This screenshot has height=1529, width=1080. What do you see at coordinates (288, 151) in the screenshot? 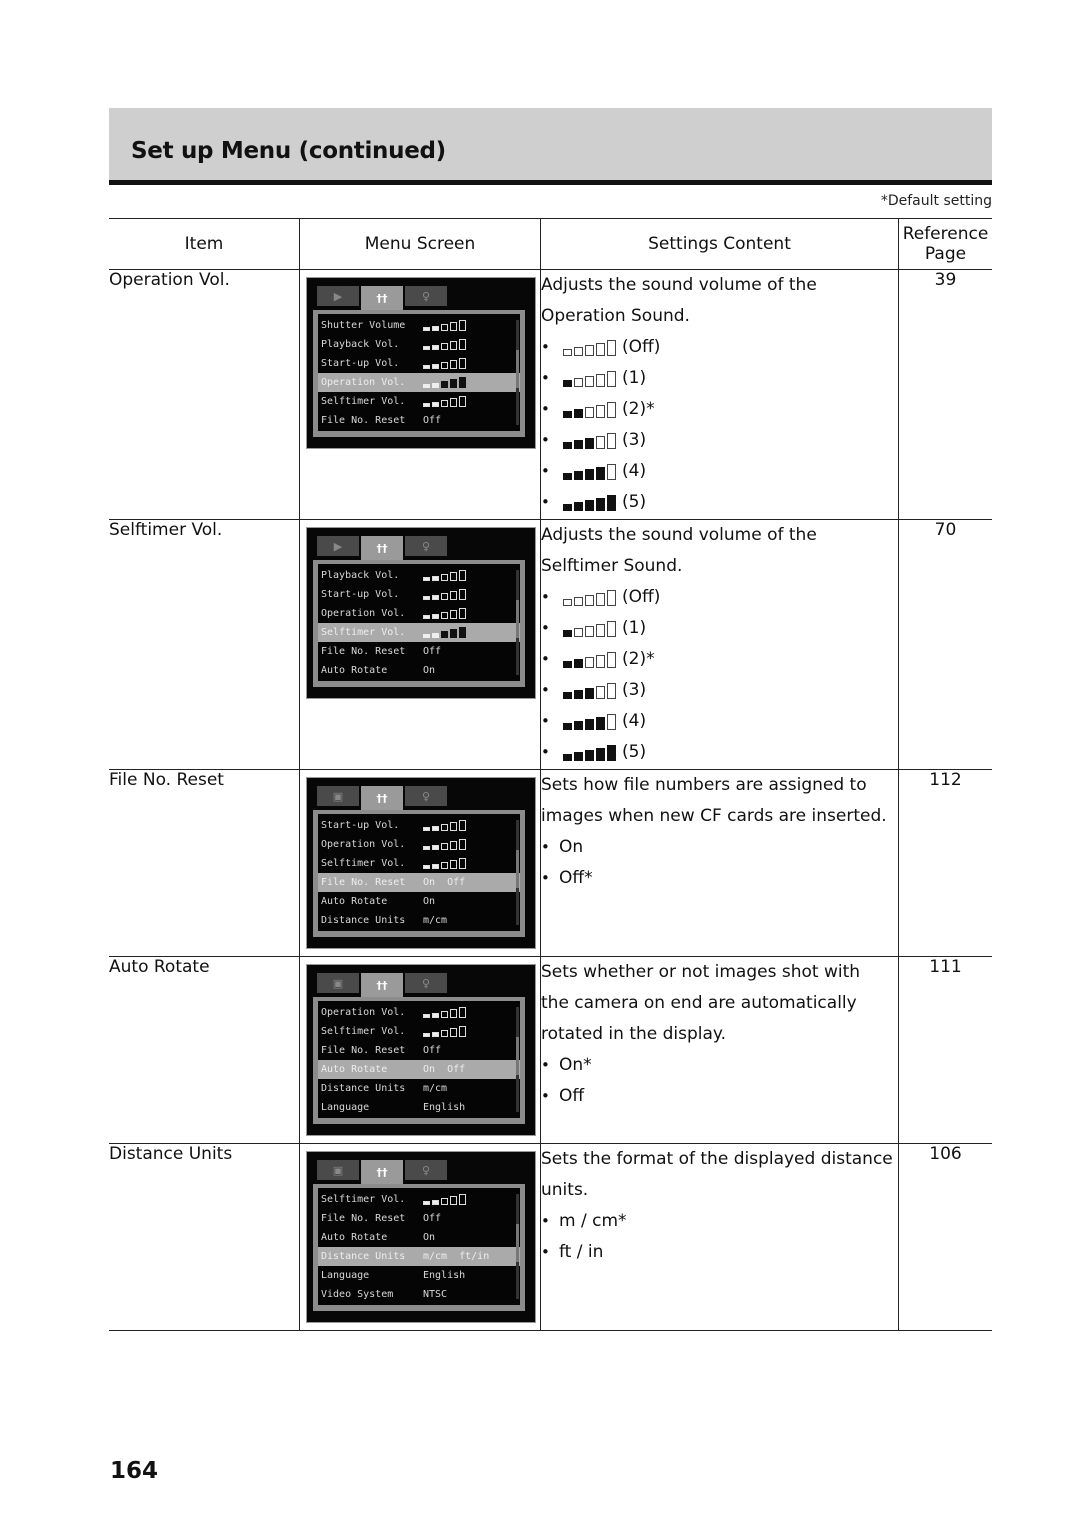
I see `section-title: Set up Menu (continued)` at bounding box center [288, 151].